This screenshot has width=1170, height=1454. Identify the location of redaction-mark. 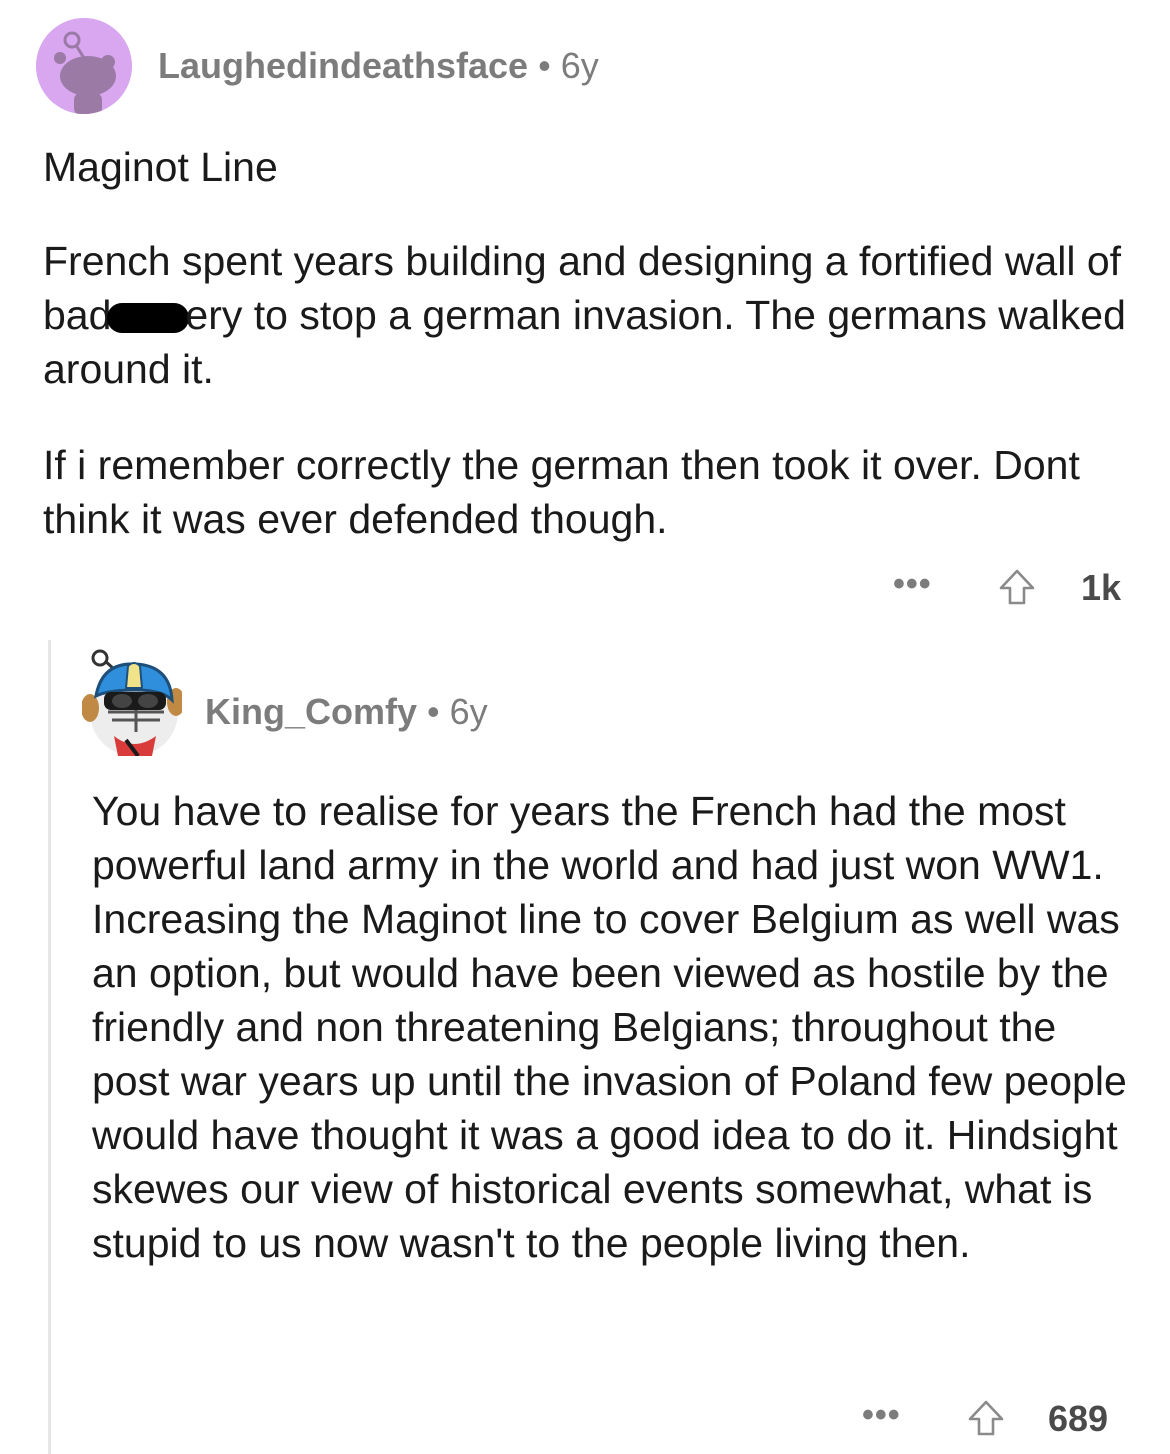
(148, 318).